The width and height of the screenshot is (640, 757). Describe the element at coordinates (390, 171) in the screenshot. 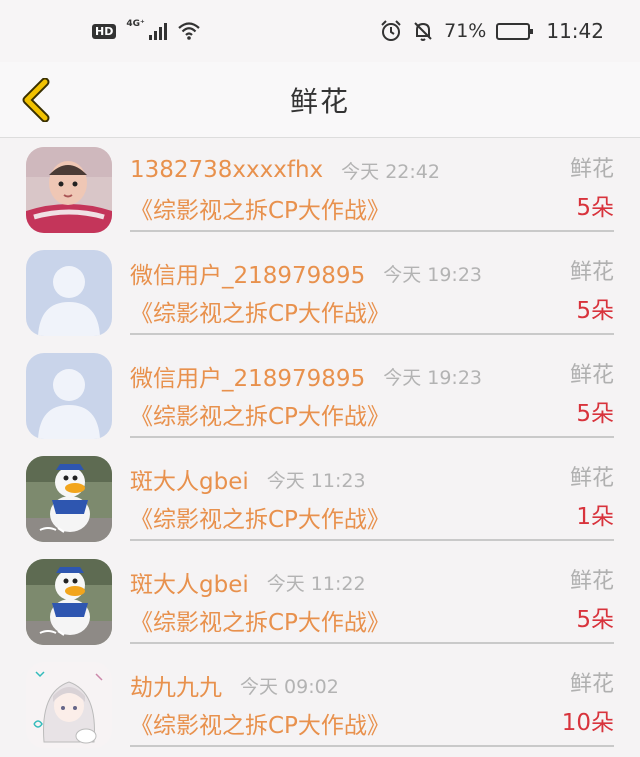

I see `timestamp: 今天 22:42` at that location.